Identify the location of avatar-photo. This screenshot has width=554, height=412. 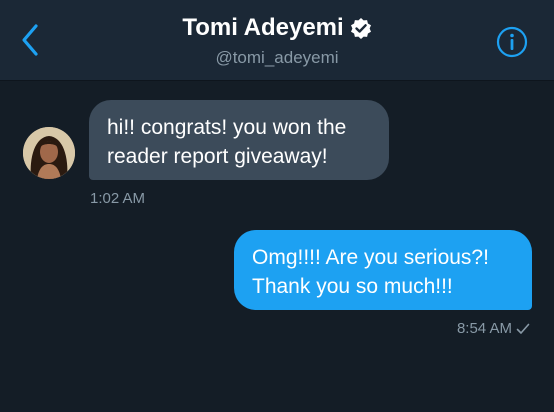
(49, 153).